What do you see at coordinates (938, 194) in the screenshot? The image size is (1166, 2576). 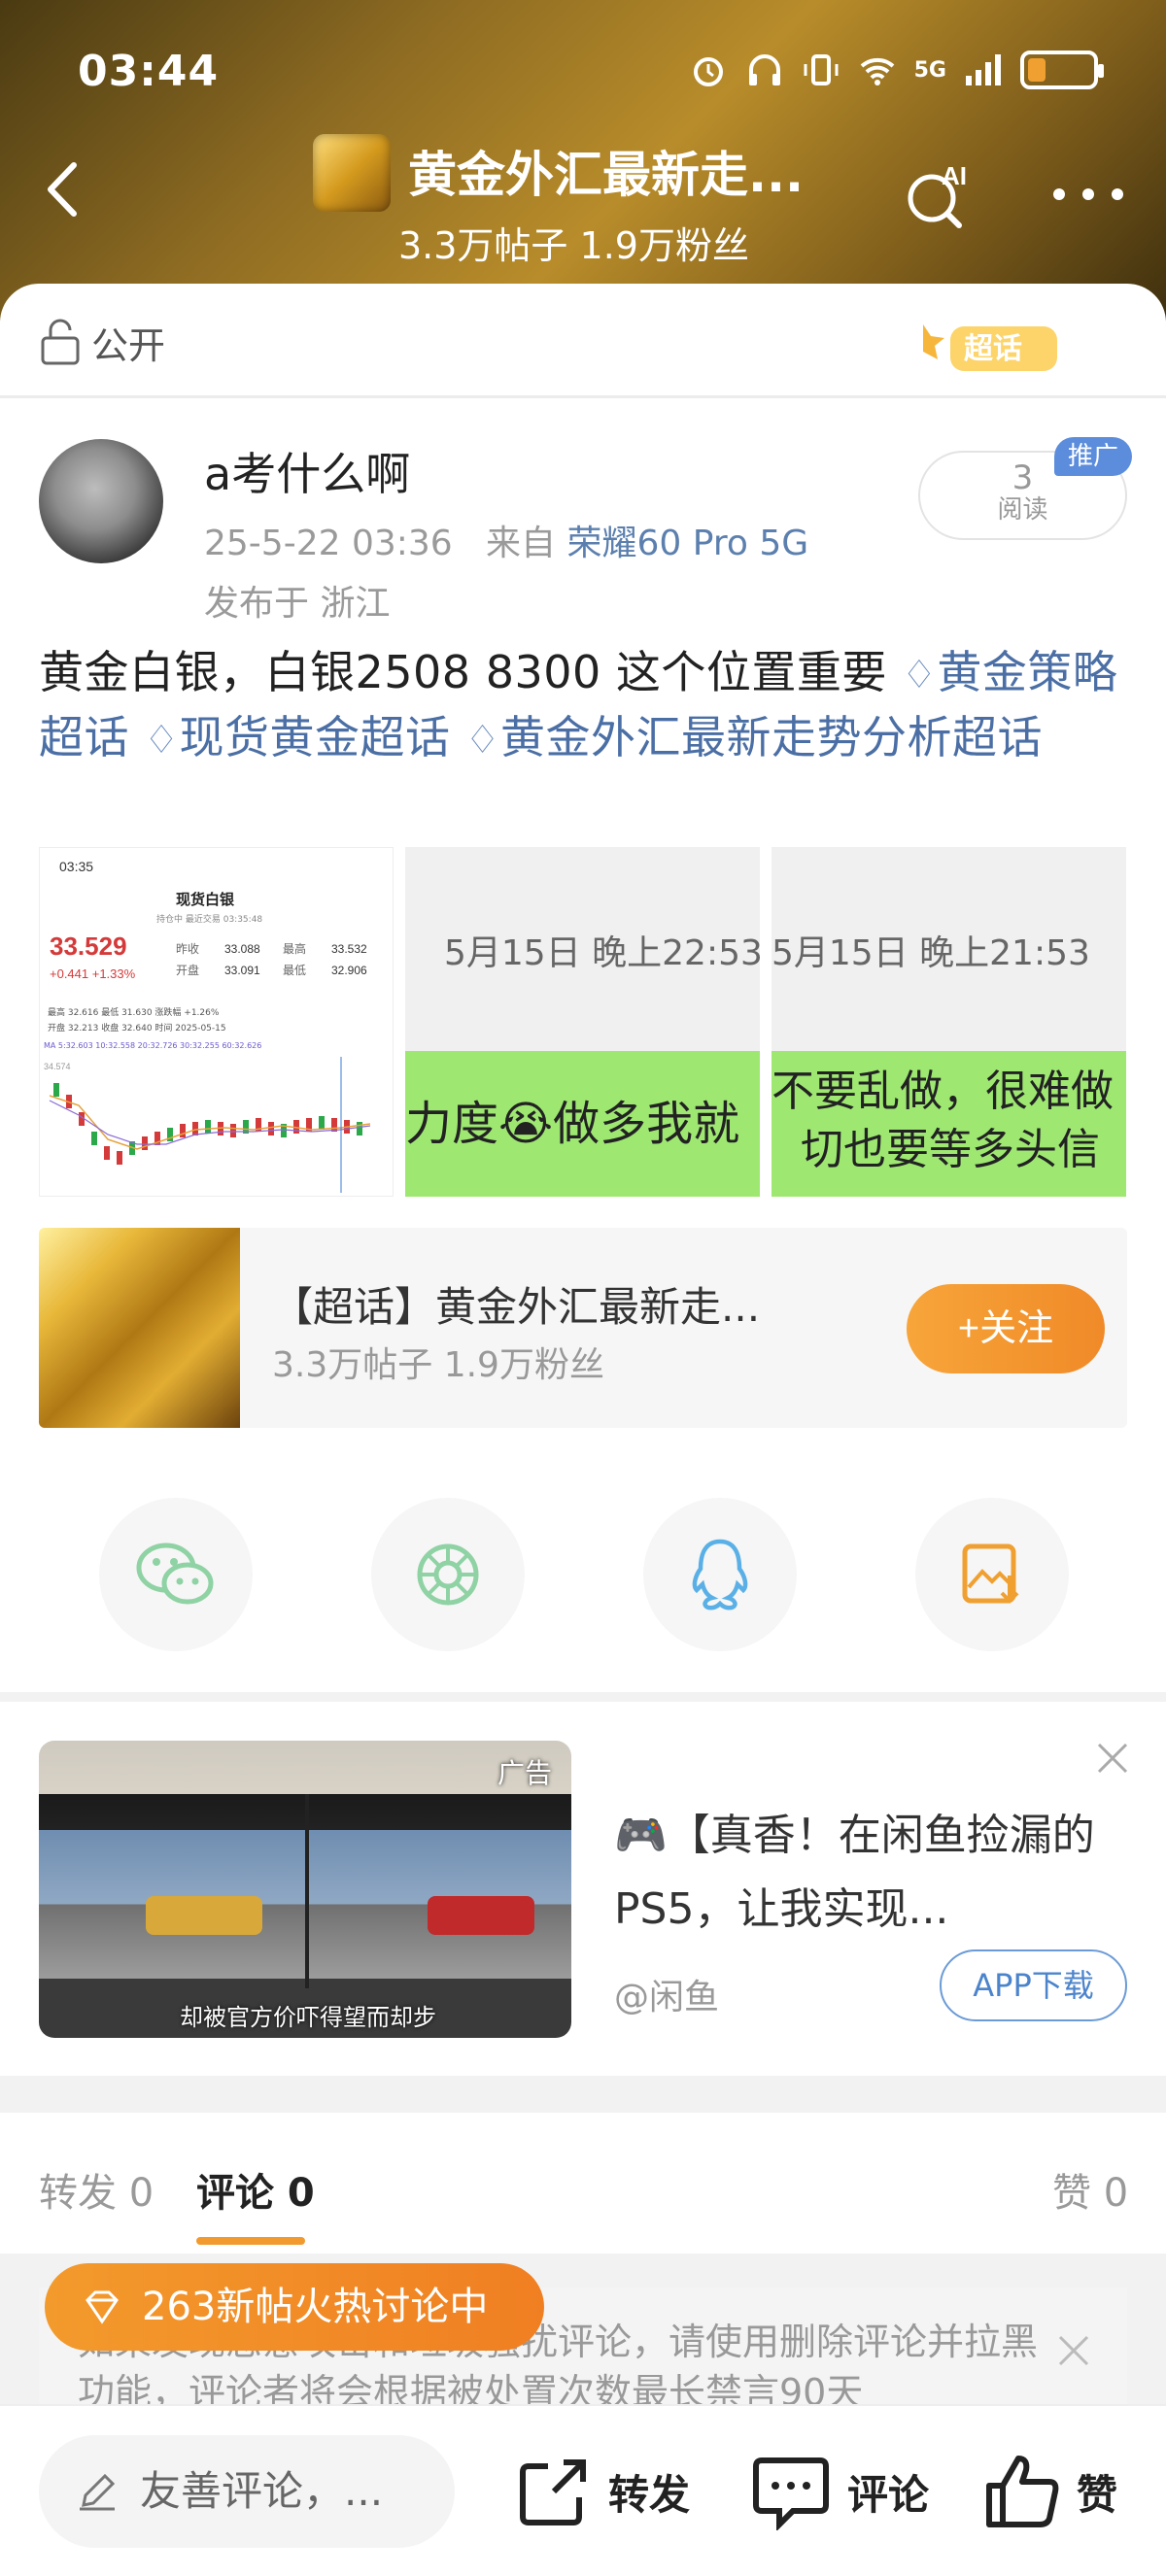 I see `ai-search-icon: AI` at bounding box center [938, 194].